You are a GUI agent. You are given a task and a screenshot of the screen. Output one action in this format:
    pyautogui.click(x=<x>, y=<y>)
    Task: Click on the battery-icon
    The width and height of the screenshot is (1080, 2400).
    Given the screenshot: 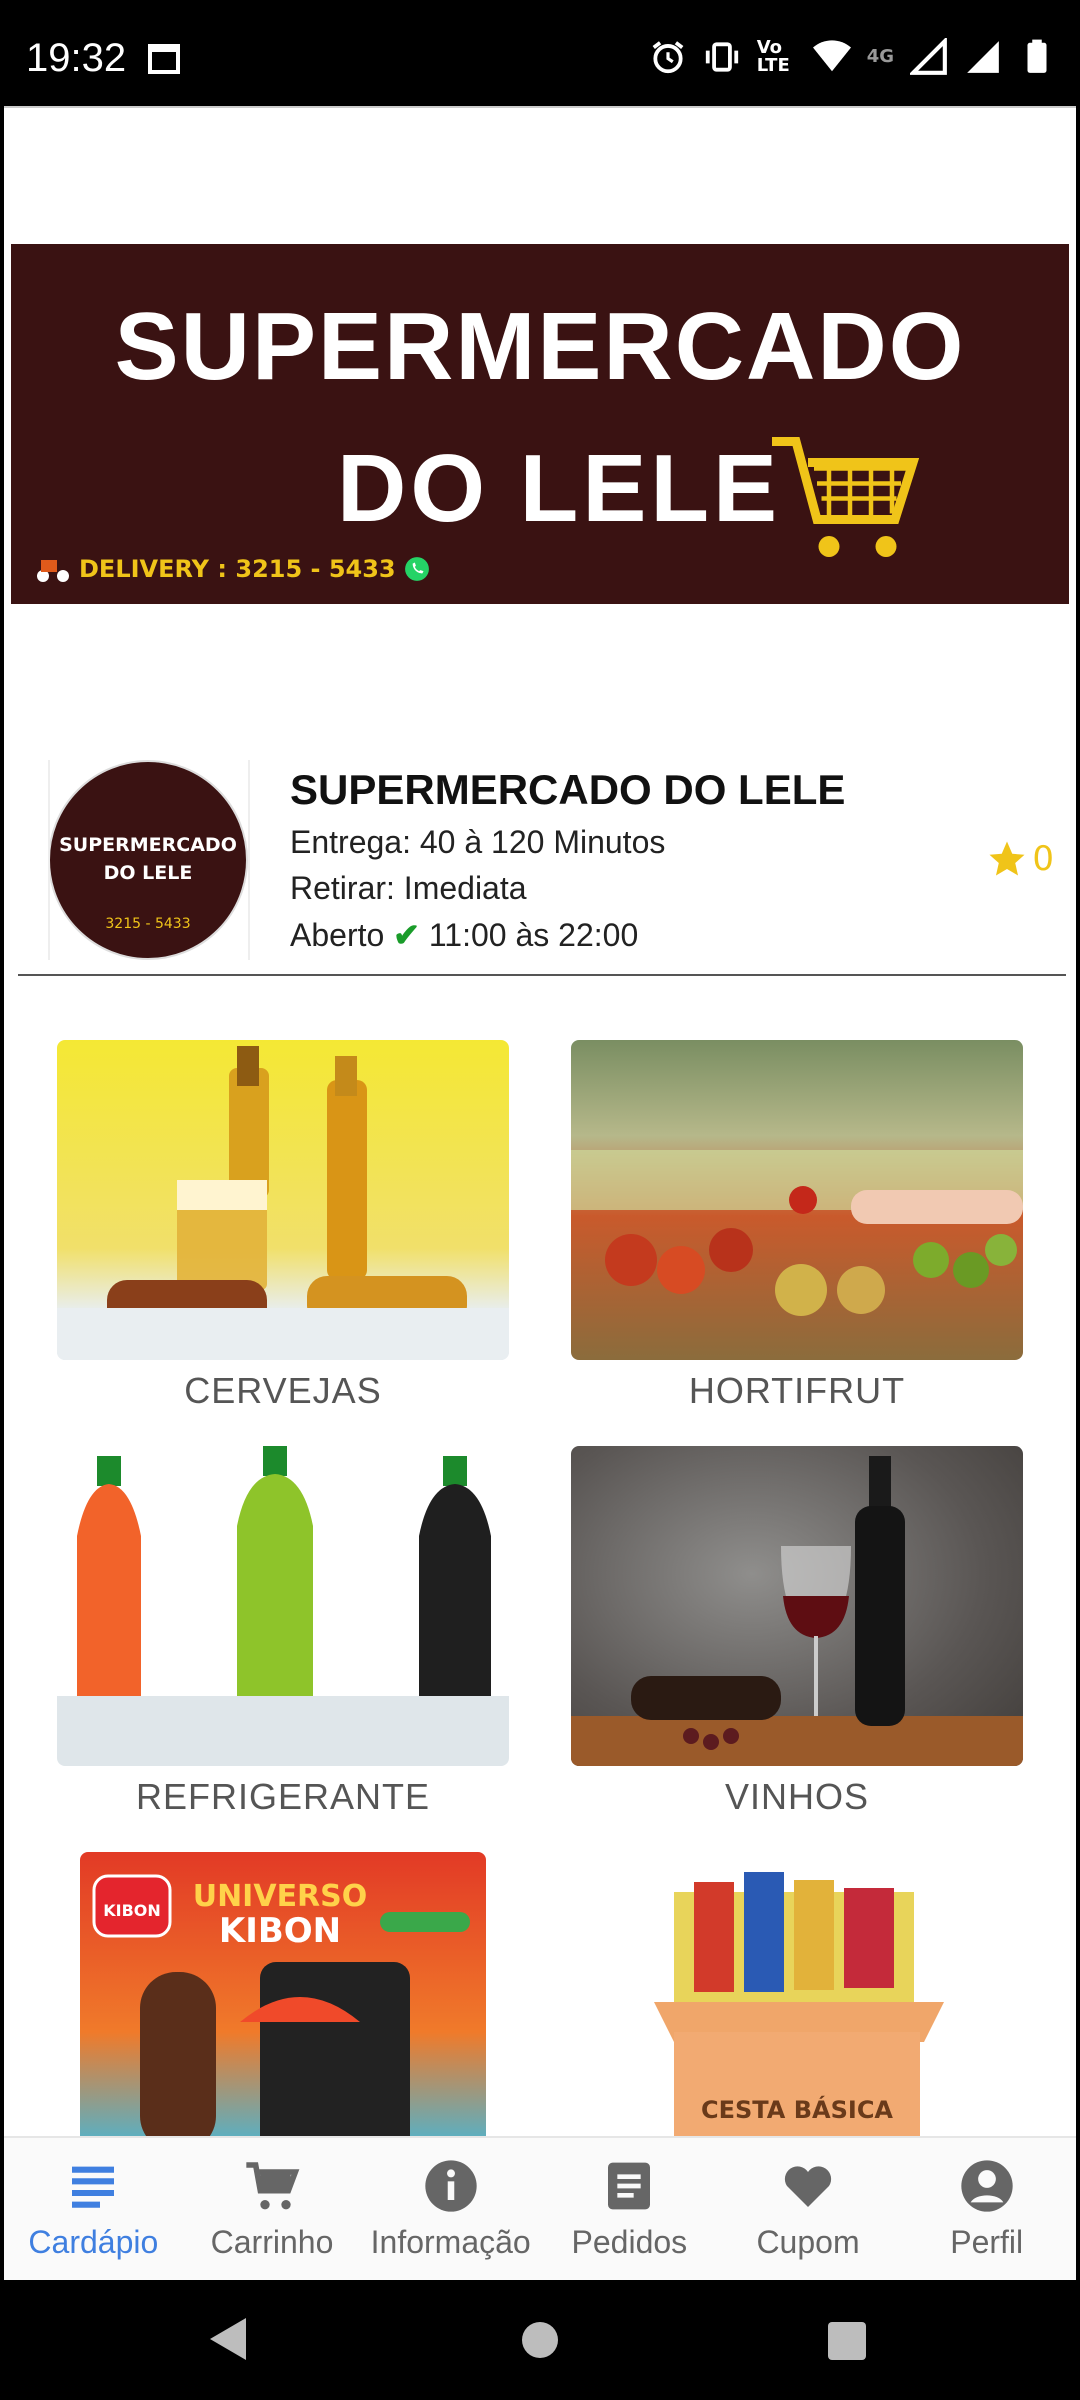 What is the action you would take?
    pyautogui.click(x=1037, y=56)
    